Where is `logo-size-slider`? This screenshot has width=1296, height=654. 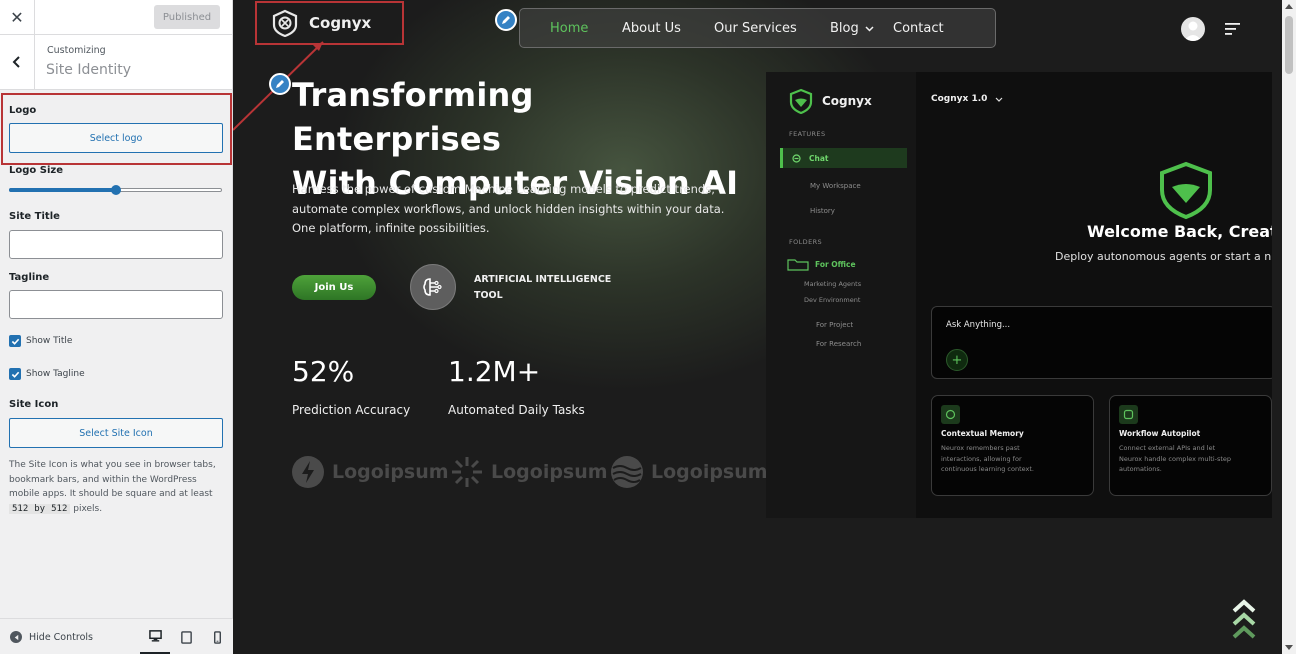
logo-size-slider is located at coordinates (115, 190).